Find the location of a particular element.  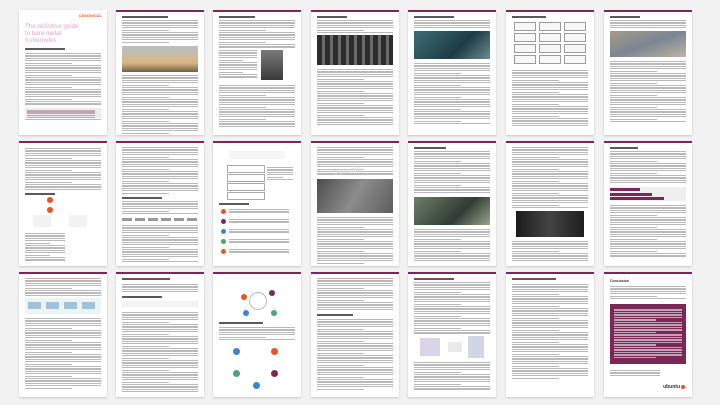

illustration-panel is located at coordinates (430, 347).